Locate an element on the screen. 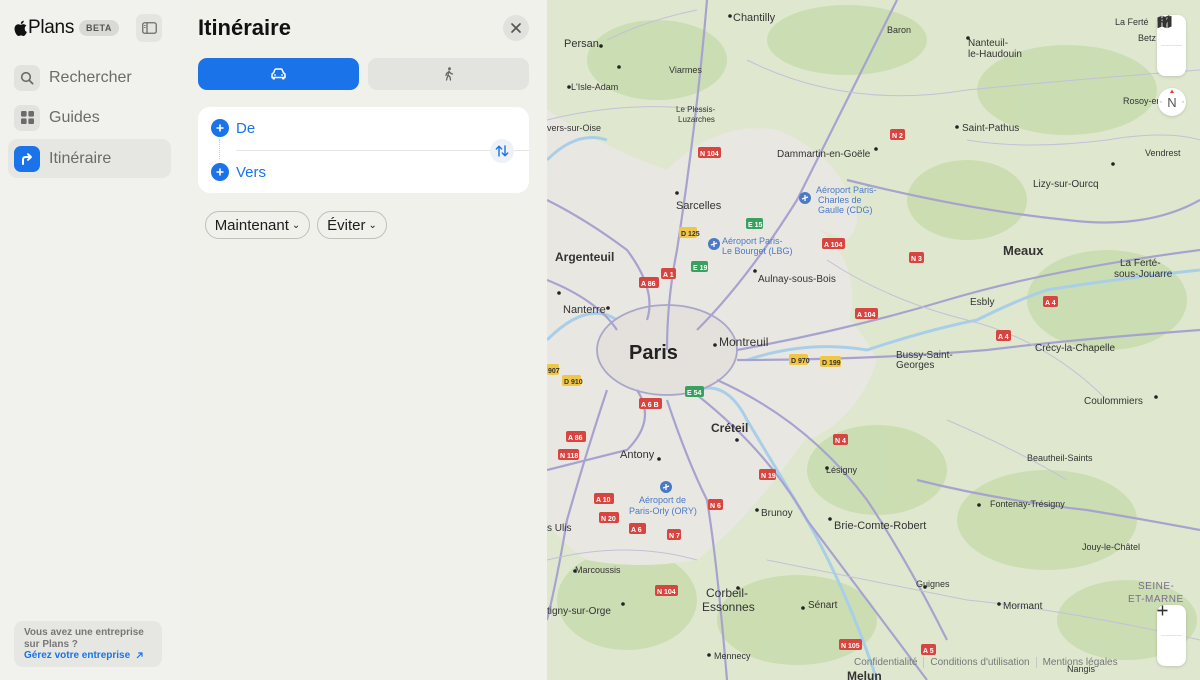 The image size is (1200, 680). svg-text: N 105 is located at coordinates (850, 646).